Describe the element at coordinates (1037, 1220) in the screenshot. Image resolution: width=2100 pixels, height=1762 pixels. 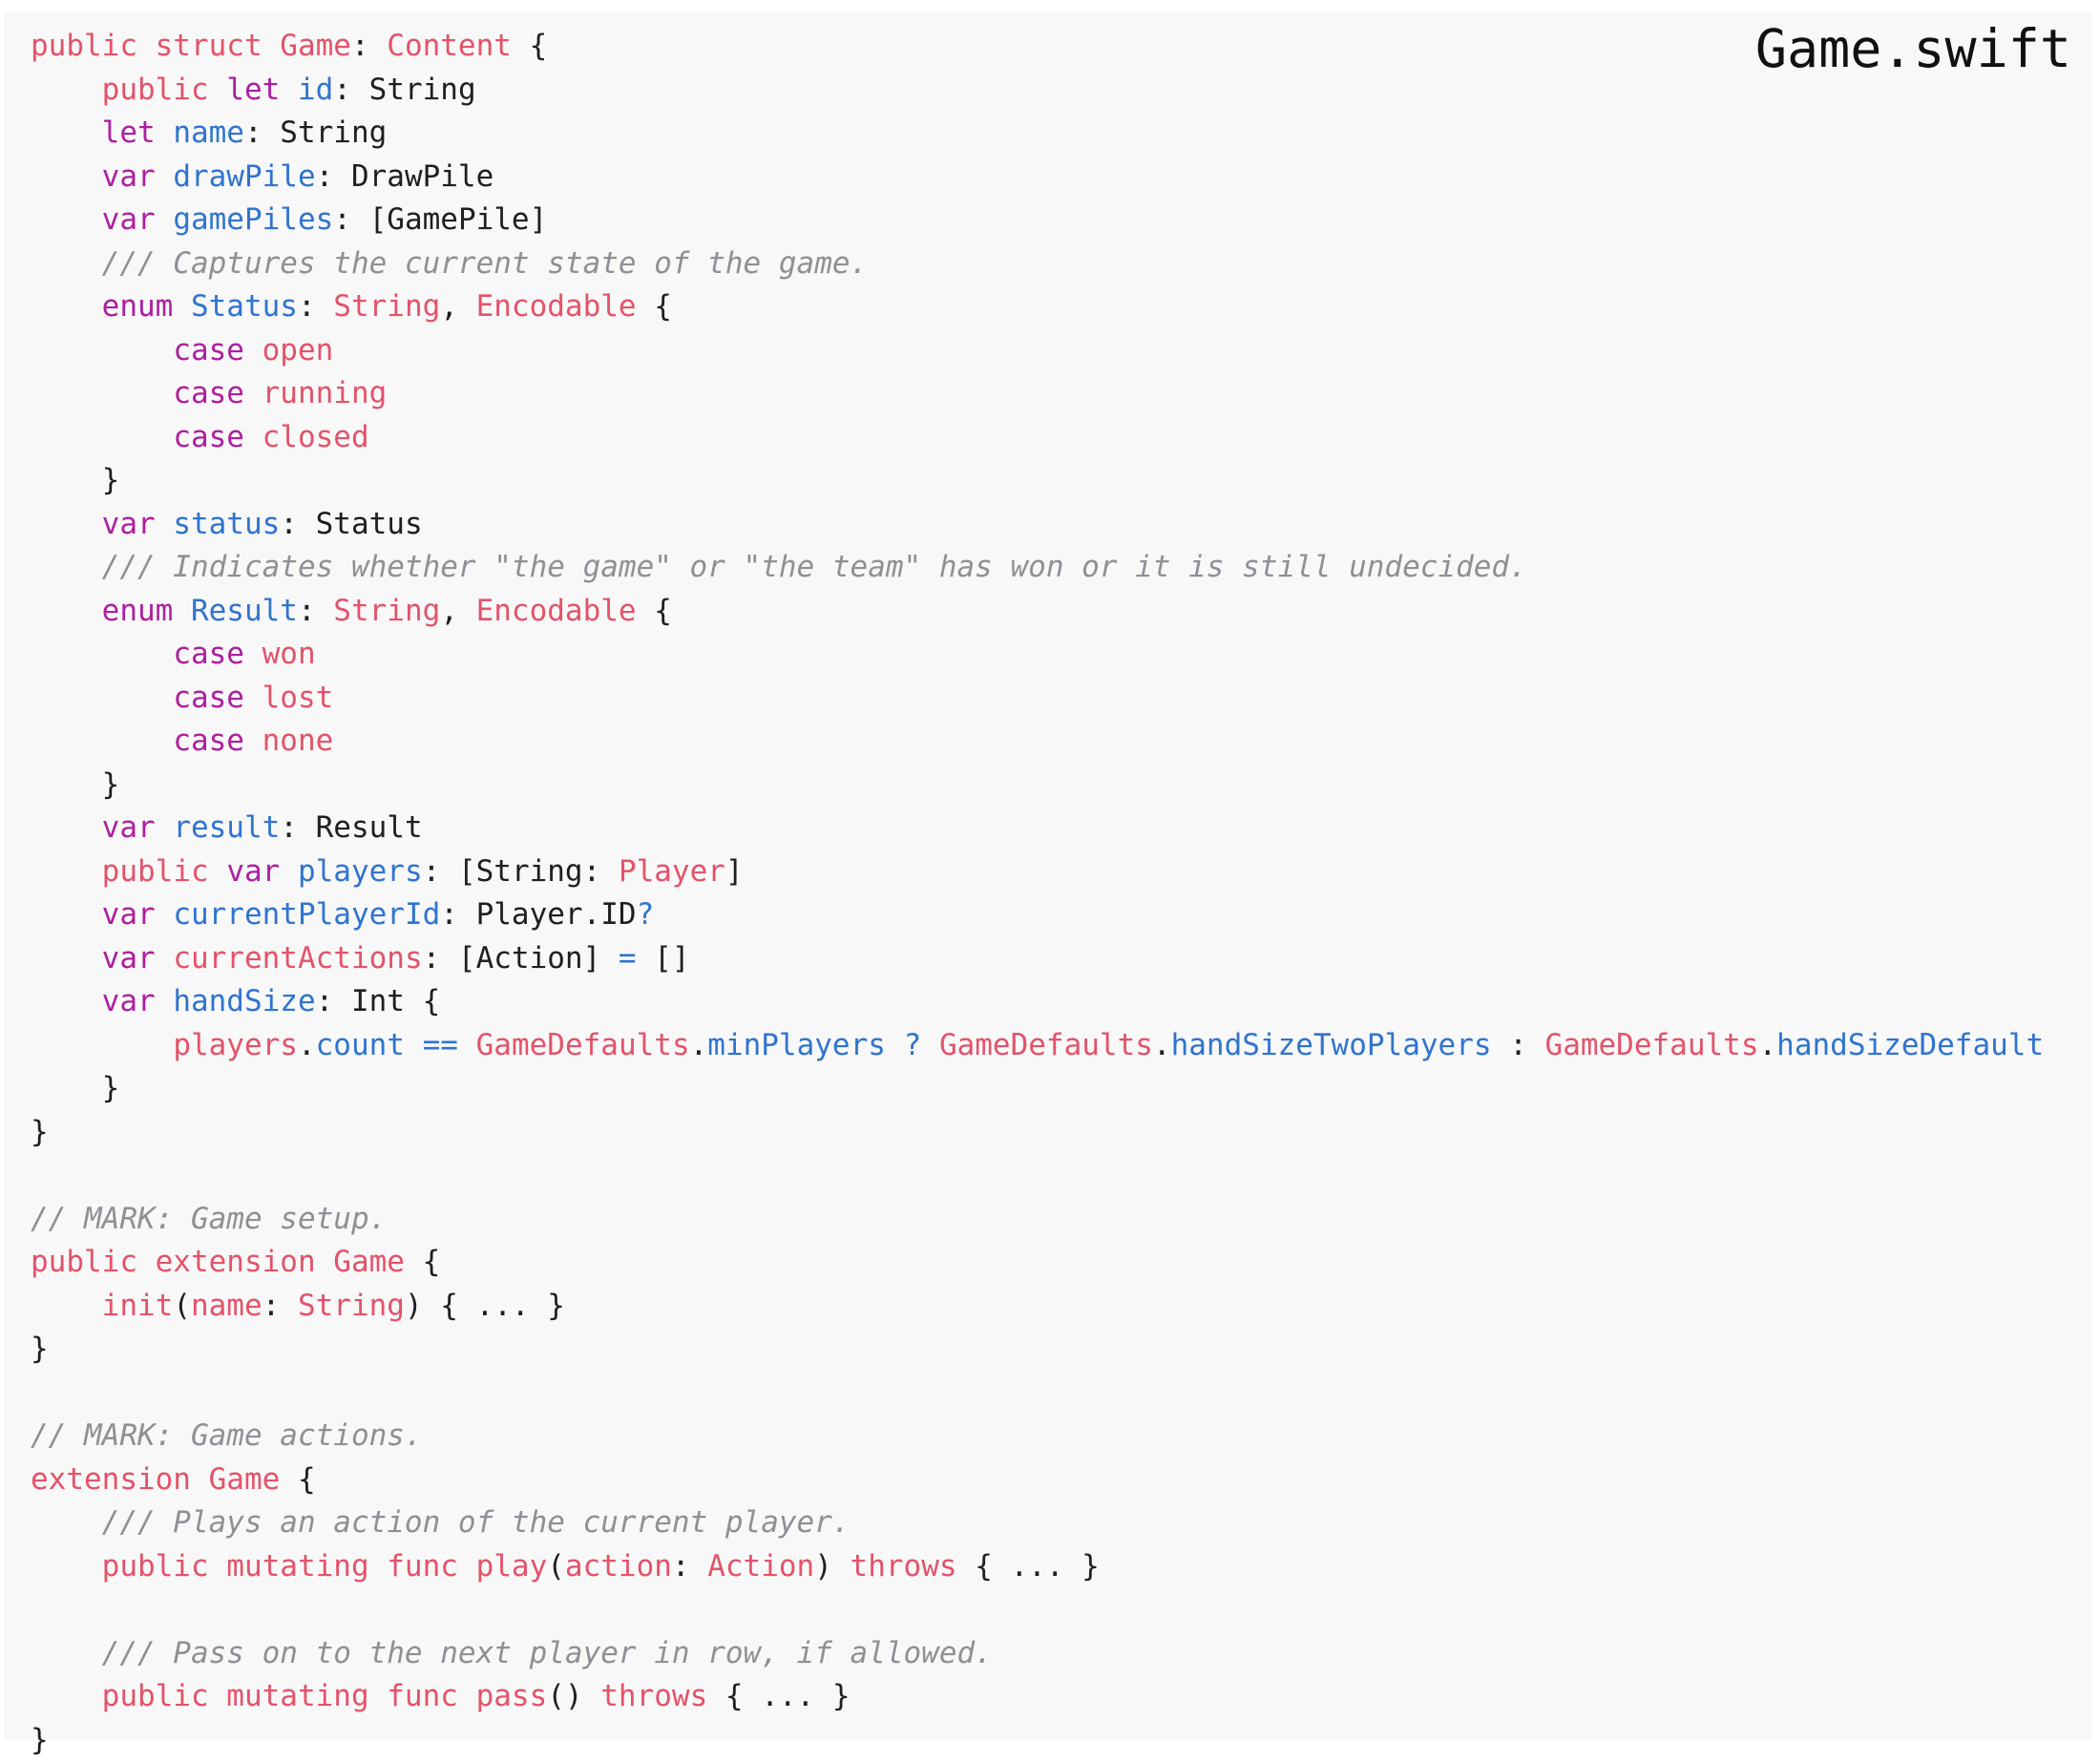
I see `code-line: // MARK: Game setup.` at that location.